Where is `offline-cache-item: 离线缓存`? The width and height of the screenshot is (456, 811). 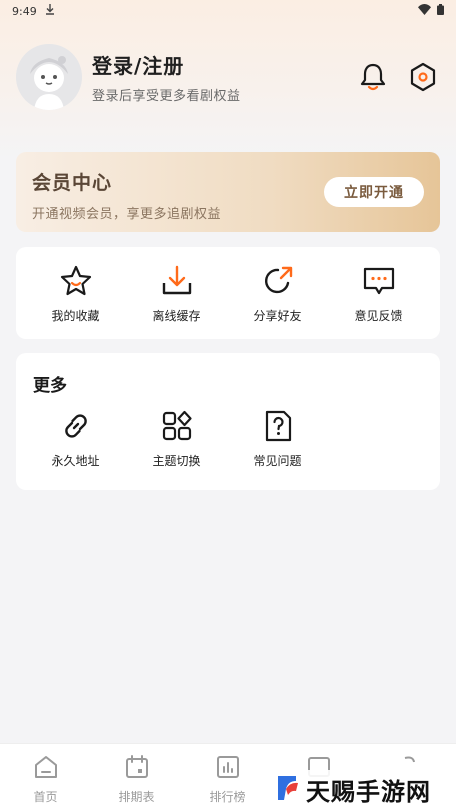
offline-cache-item: 离线缓存 is located at coordinates (176, 293).